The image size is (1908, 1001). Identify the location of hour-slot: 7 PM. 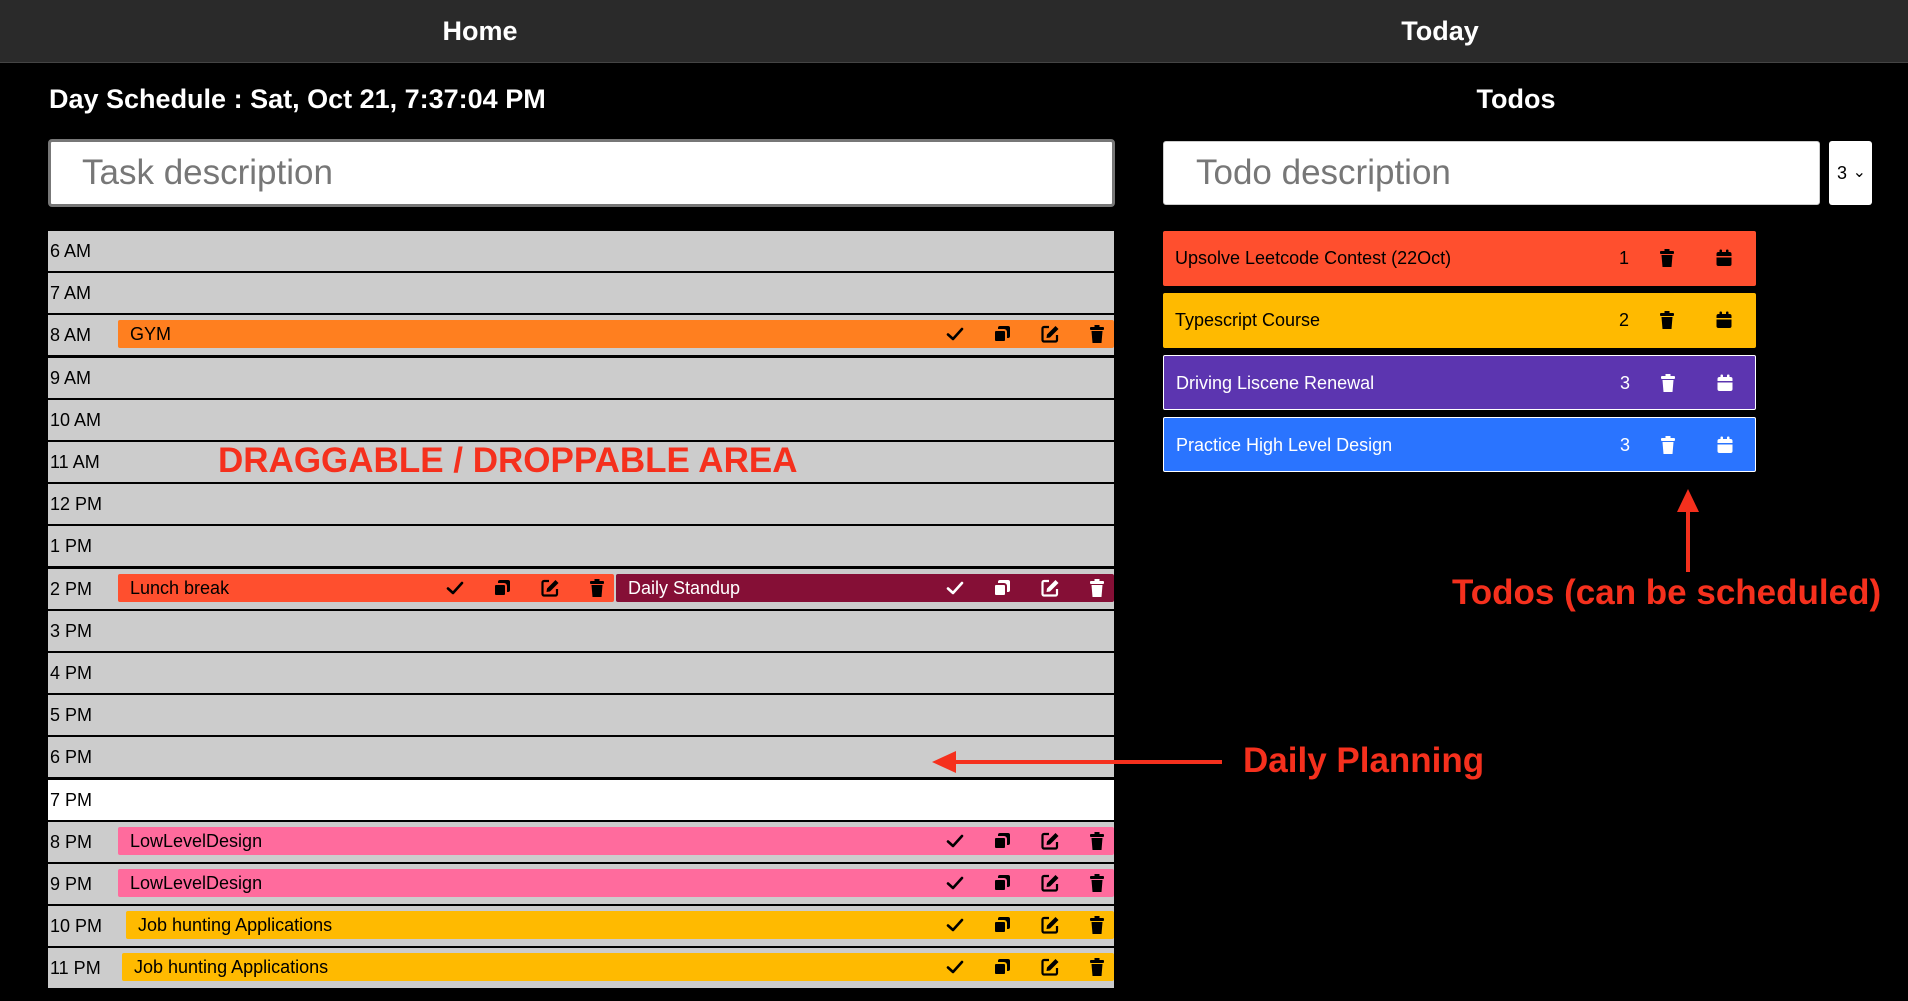
(581, 800).